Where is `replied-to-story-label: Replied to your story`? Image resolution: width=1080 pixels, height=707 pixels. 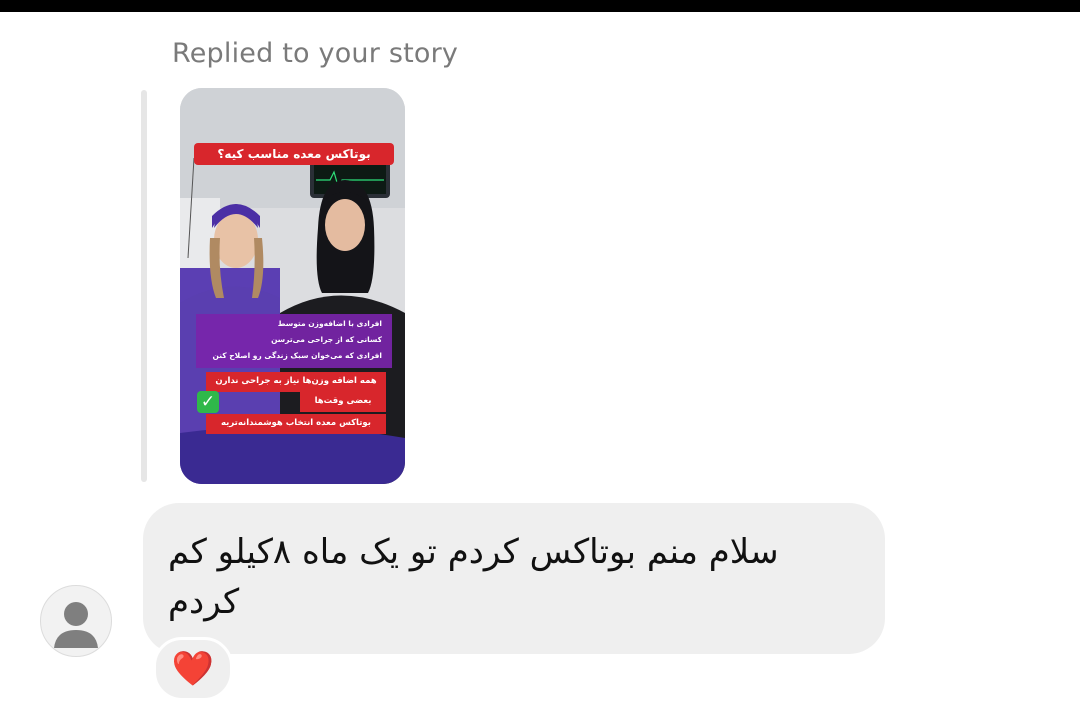 replied-to-story-label: Replied to your story is located at coordinates (315, 53).